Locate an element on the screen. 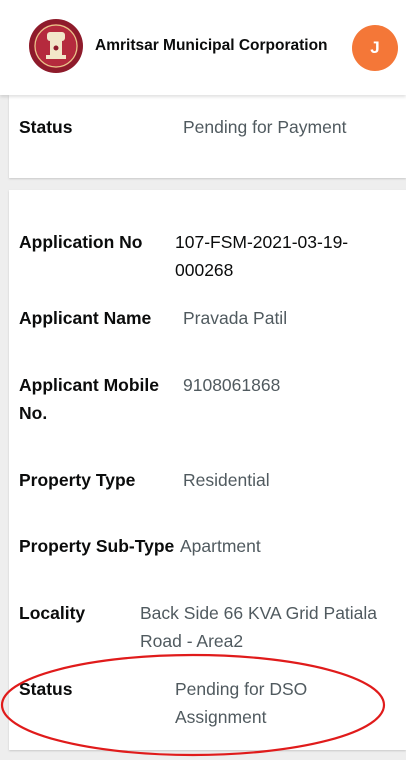 The width and height of the screenshot is (406, 760). application-status-value: Pending for DSO Assignment is located at coordinates (241, 703).